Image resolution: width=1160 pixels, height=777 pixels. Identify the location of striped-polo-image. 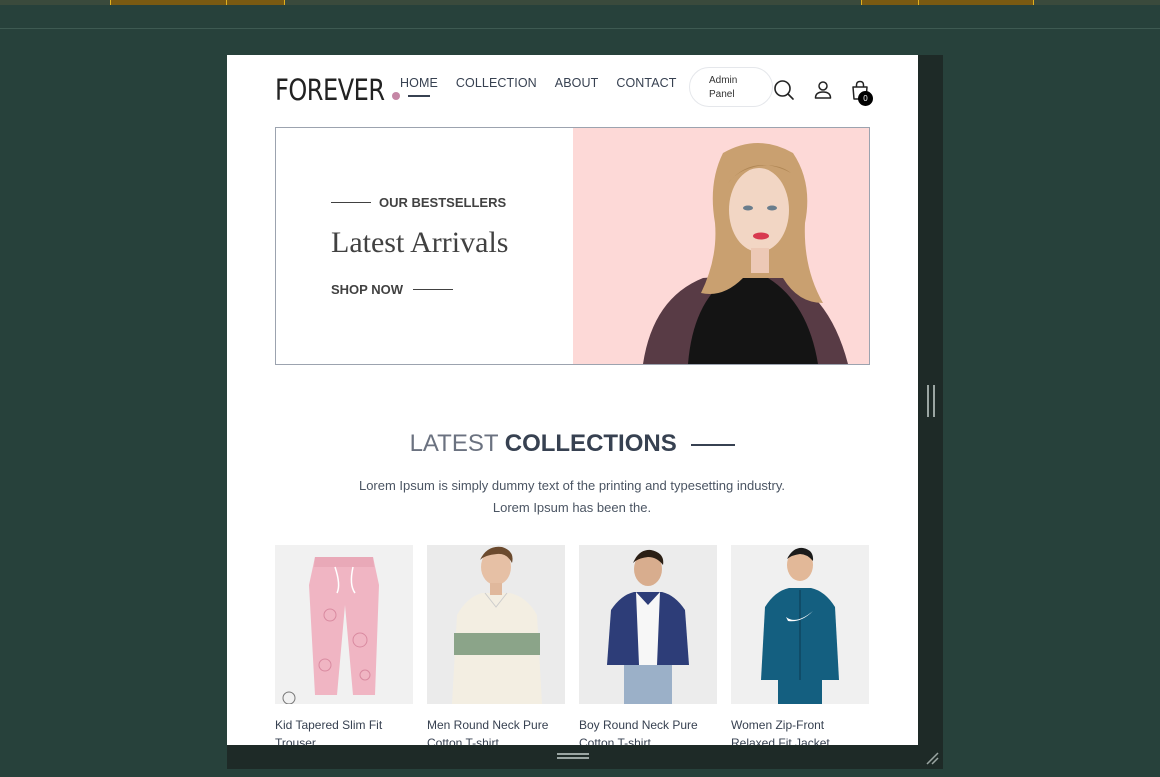
(496, 624).